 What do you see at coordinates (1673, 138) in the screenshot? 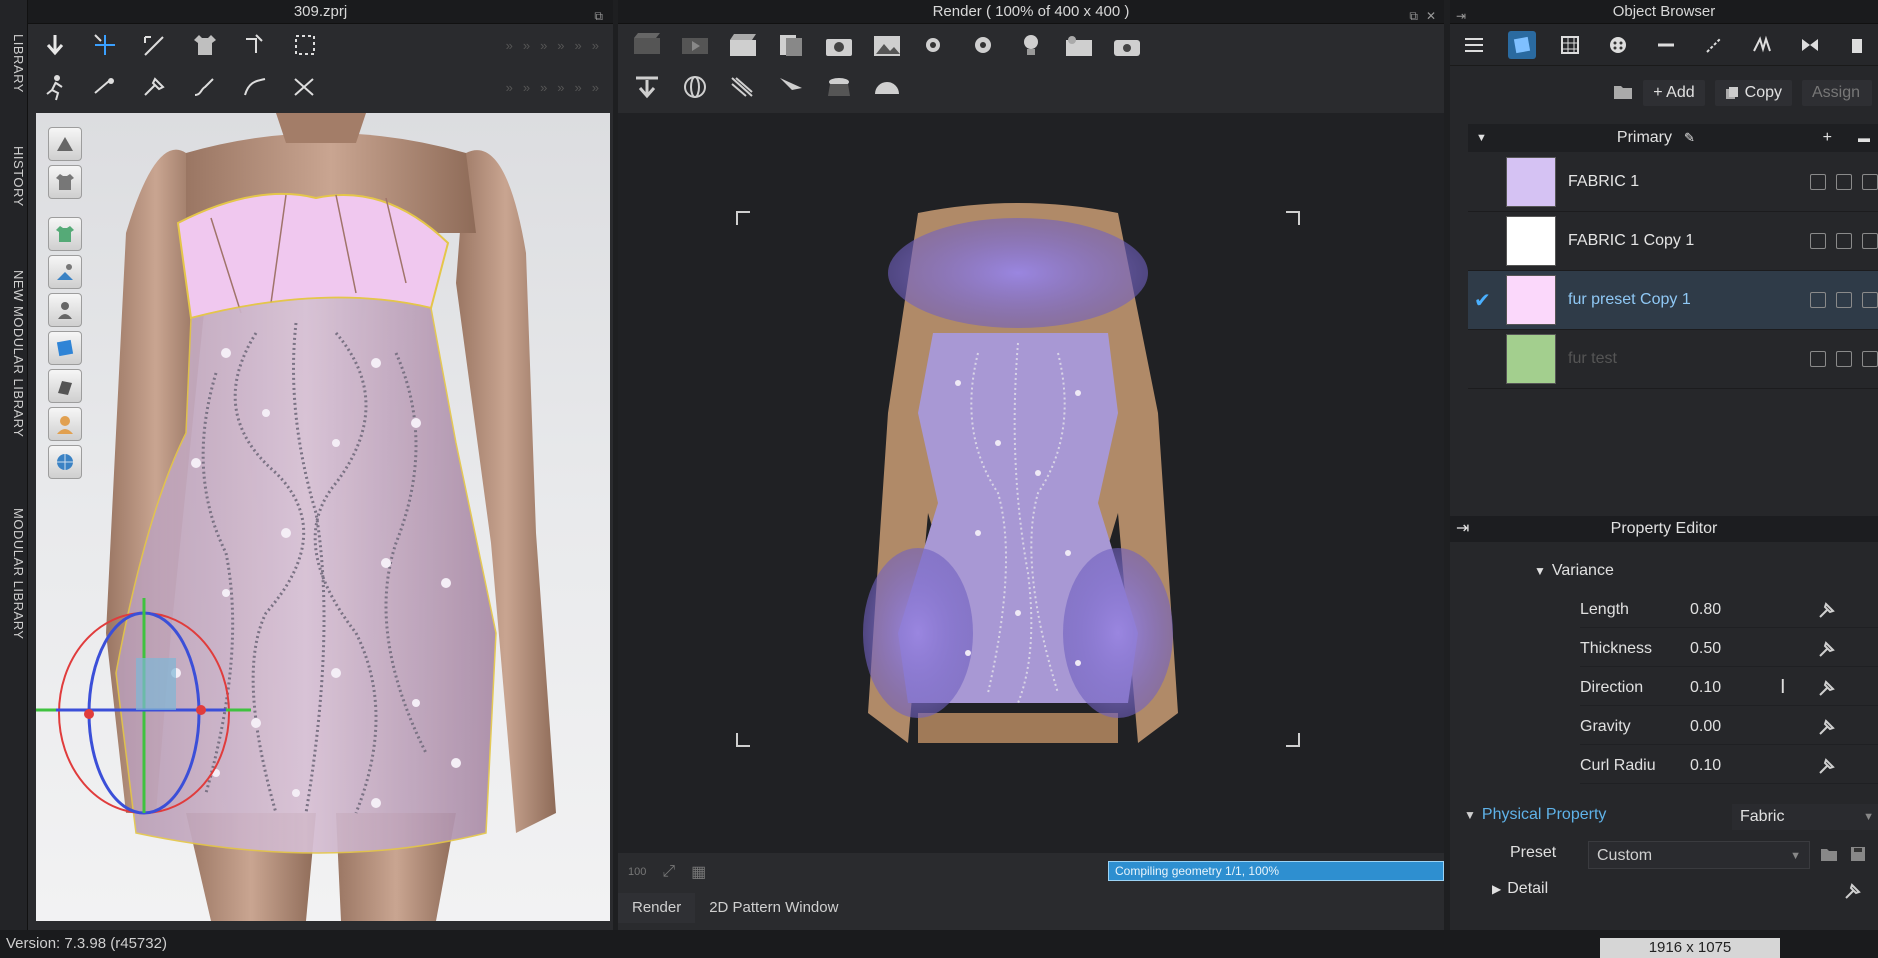
I see `primary-group-header: ▼ Primary ✎ + ▬` at bounding box center [1673, 138].